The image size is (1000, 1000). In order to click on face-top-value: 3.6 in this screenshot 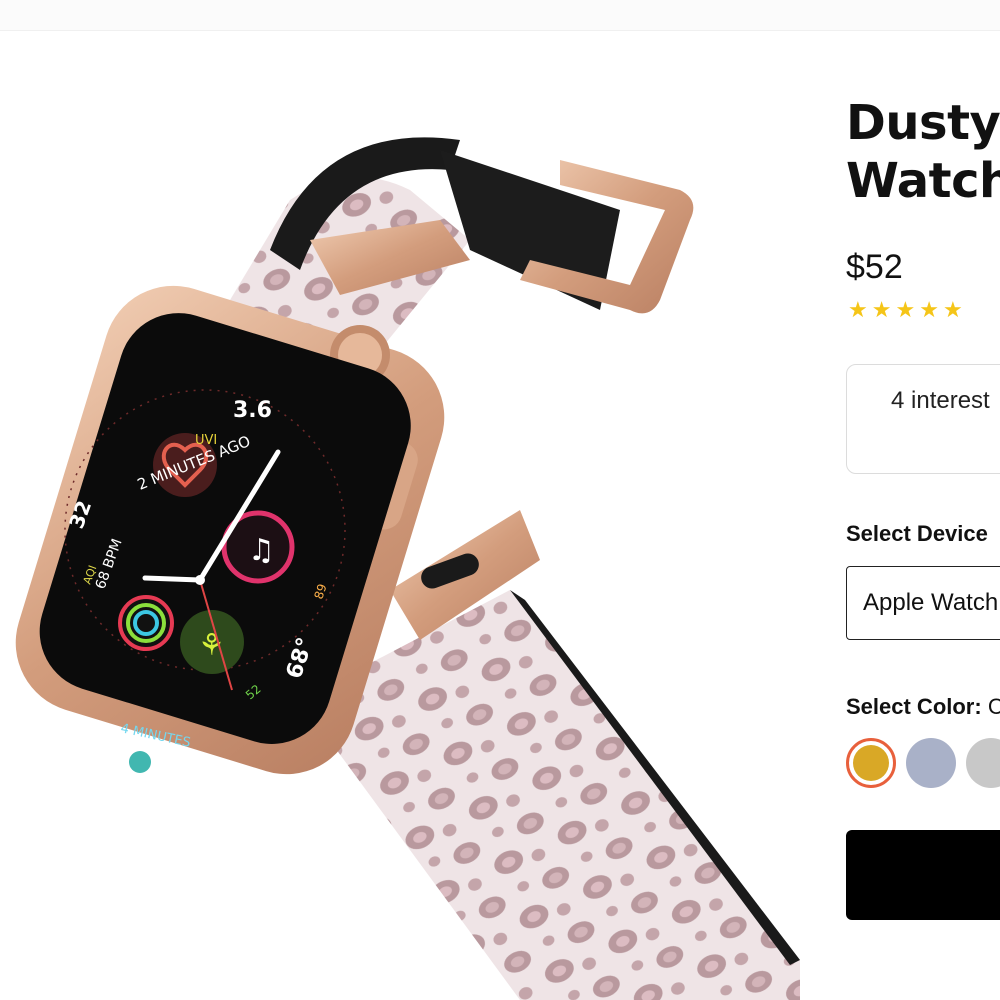, I will do `click(252, 410)`.